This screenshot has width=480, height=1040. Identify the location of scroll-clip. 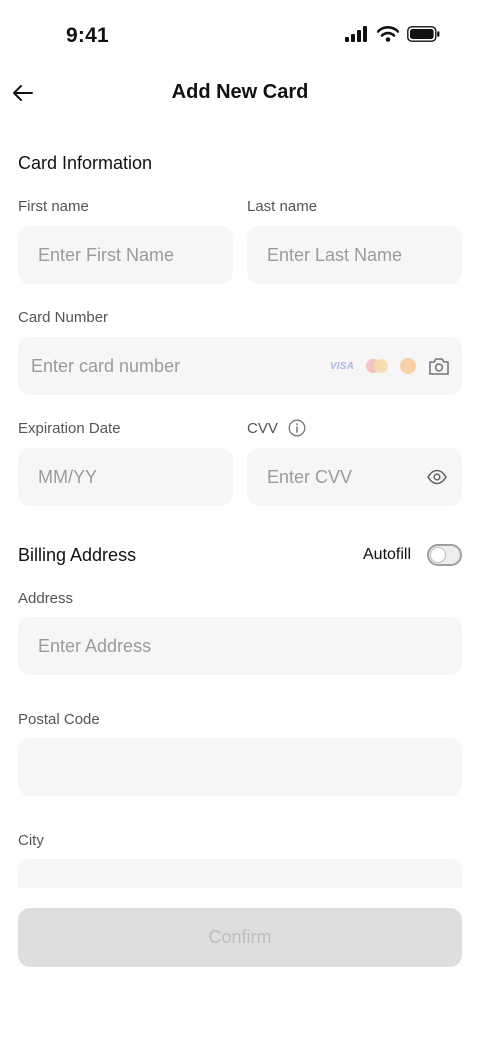
(240, 869).